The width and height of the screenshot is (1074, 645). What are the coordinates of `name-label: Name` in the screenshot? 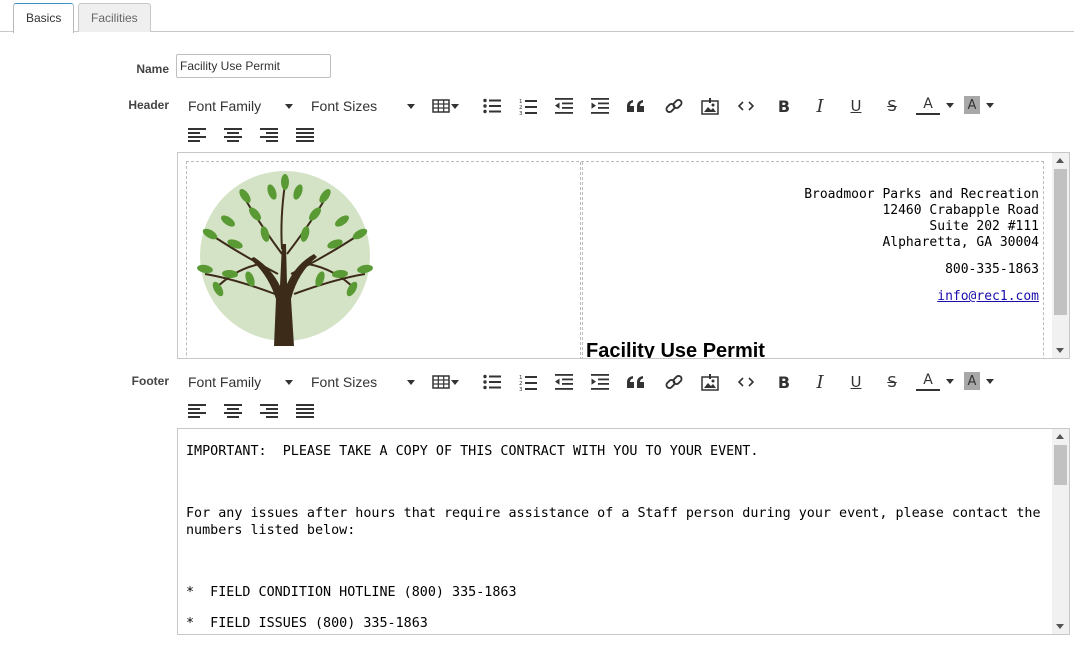 It's located at (152, 69).